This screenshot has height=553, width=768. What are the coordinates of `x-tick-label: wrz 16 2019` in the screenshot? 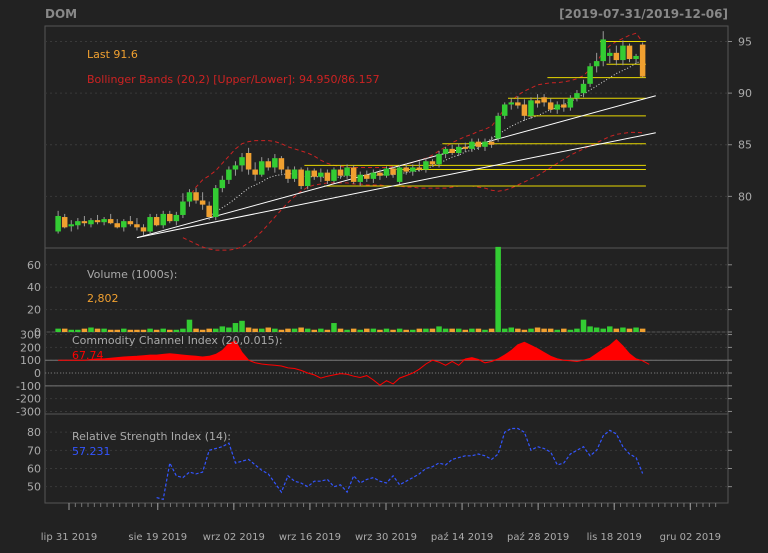 It's located at (310, 537).